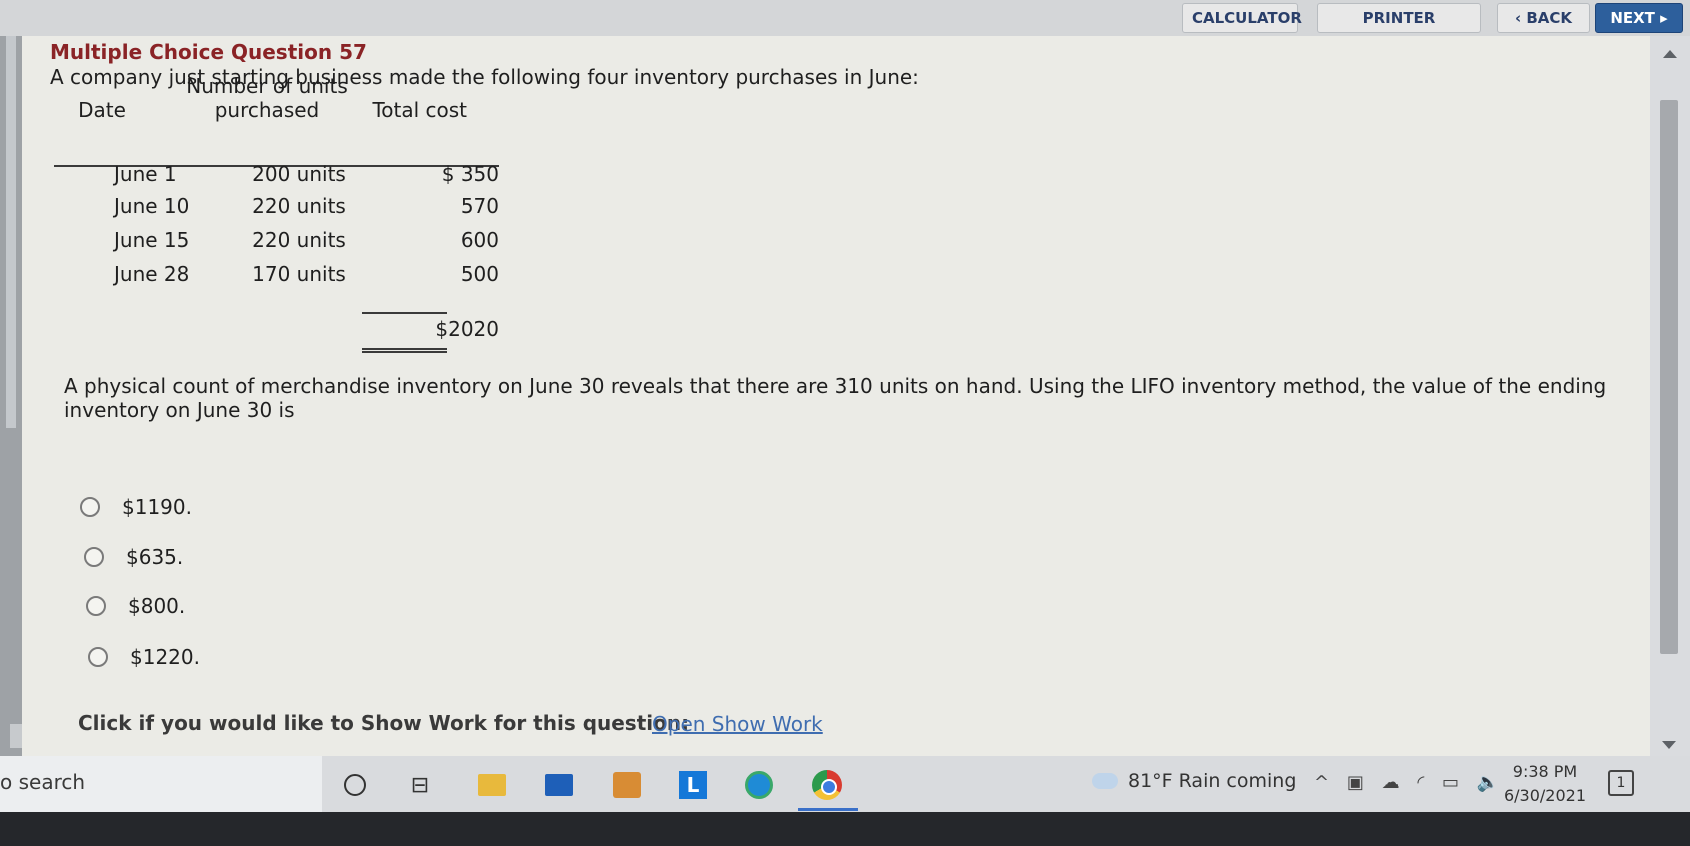 The height and width of the screenshot is (846, 1690). I want to click on answer-option-label: $635., so click(155, 557).